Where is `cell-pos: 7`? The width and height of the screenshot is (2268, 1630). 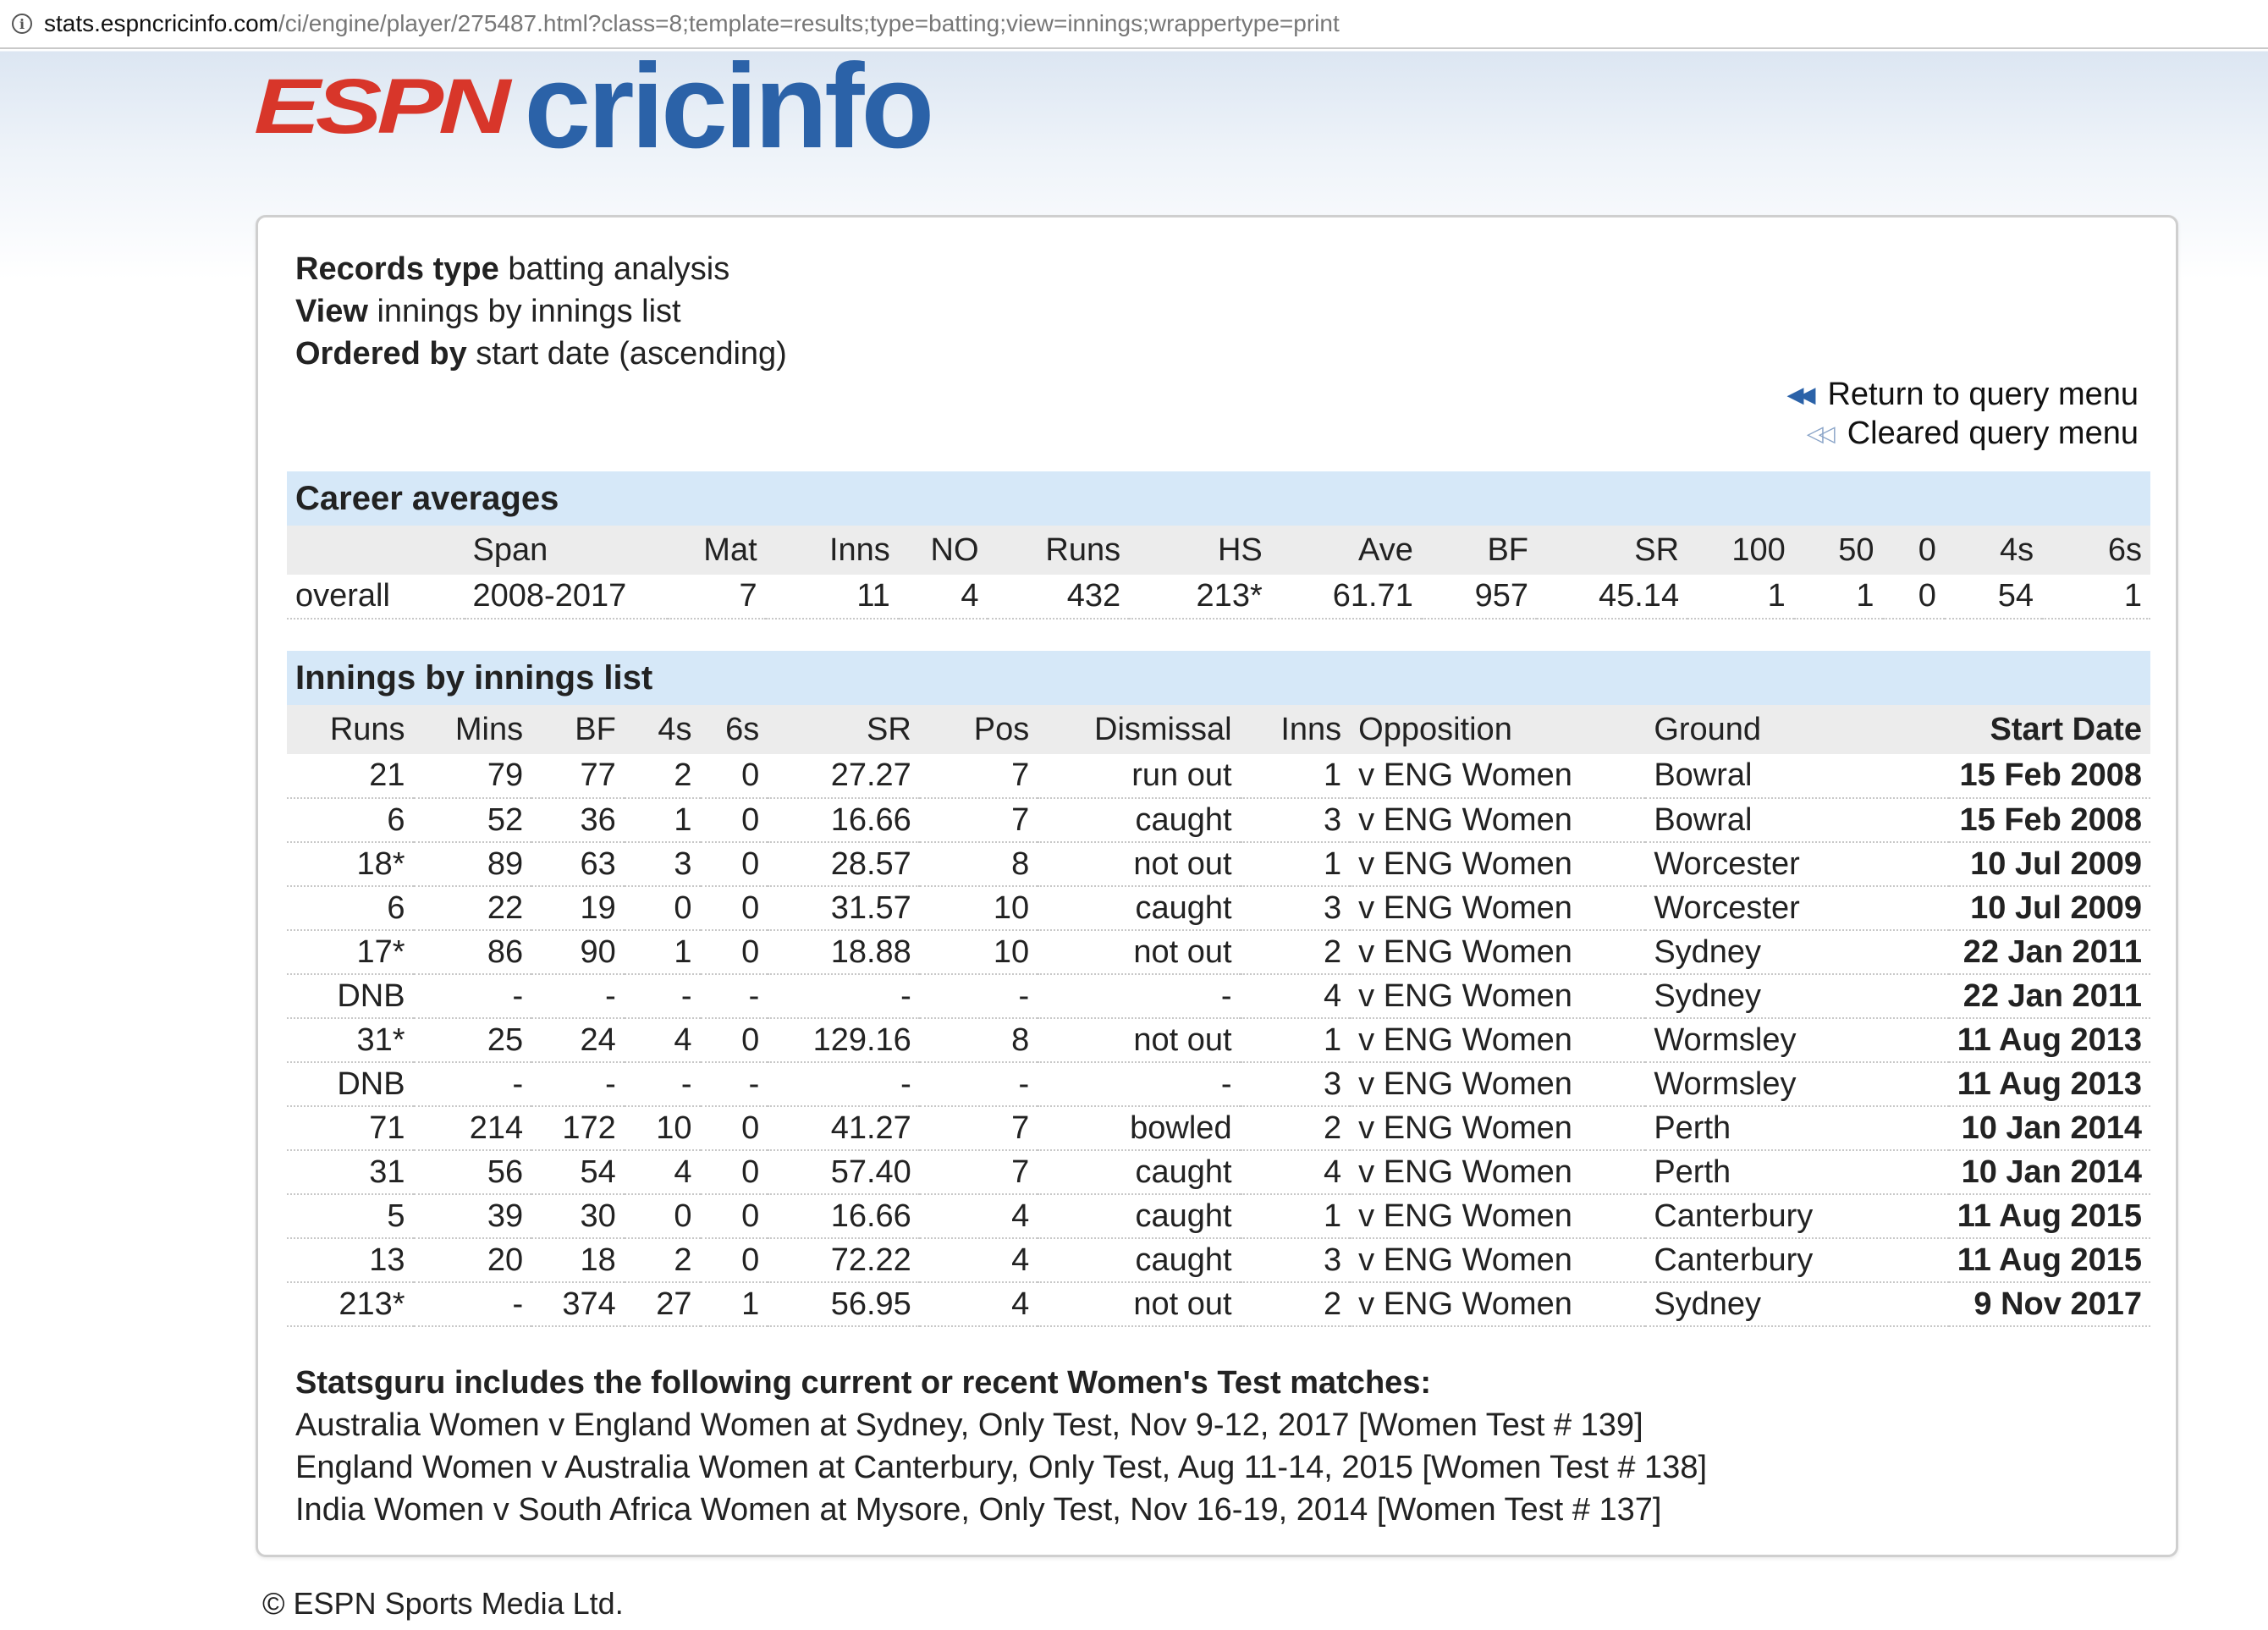
cell-pos: 7 is located at coordinates (979, 1128).